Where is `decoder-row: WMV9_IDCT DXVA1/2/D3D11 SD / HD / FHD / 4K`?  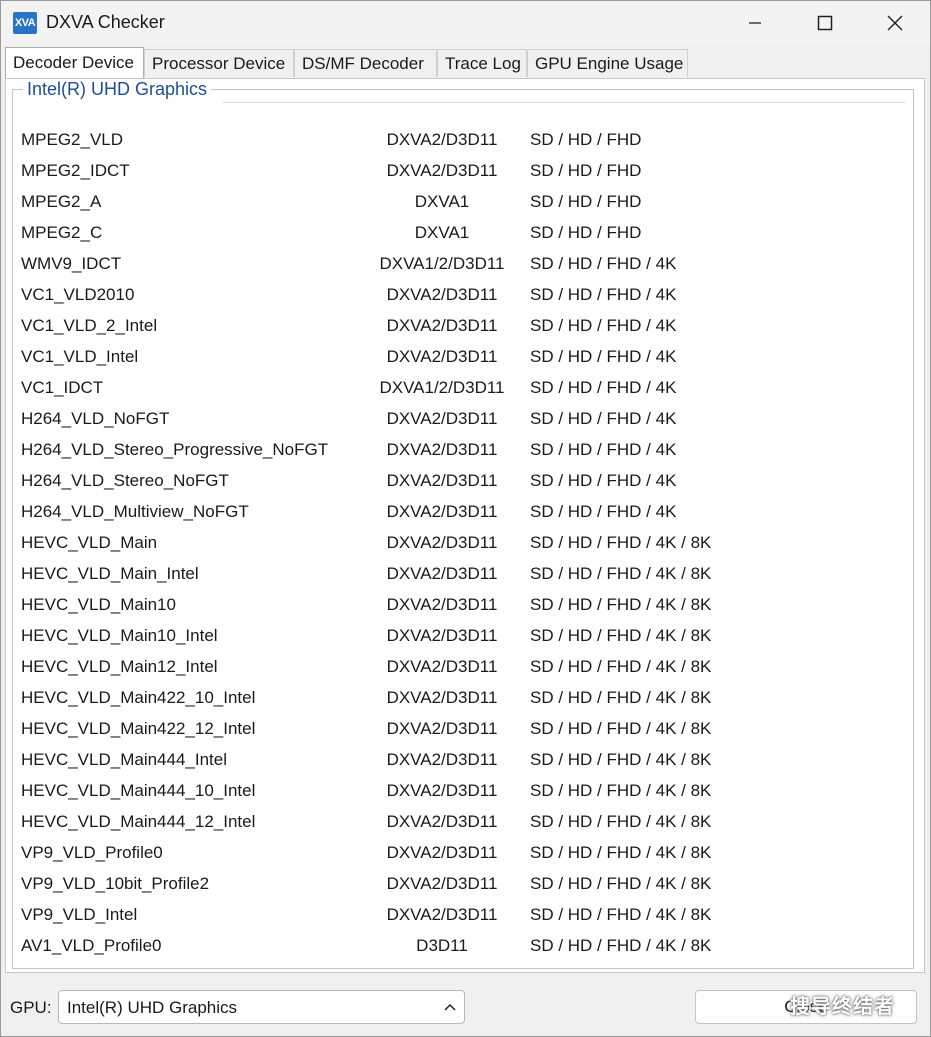
decoder-row: WMV9_IDCT DXVA1/2/D3D11 SD / HD / FHD / 4K is located at coordinates (463, 263).